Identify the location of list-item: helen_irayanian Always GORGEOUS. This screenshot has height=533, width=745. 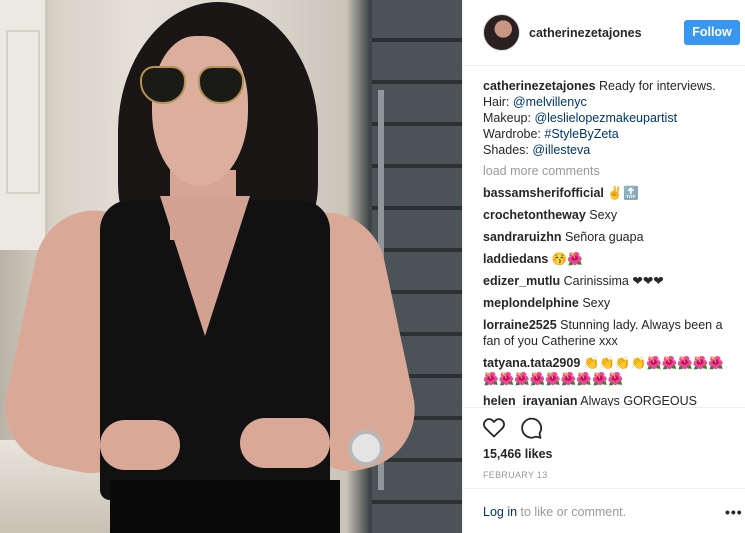
(611, 399).